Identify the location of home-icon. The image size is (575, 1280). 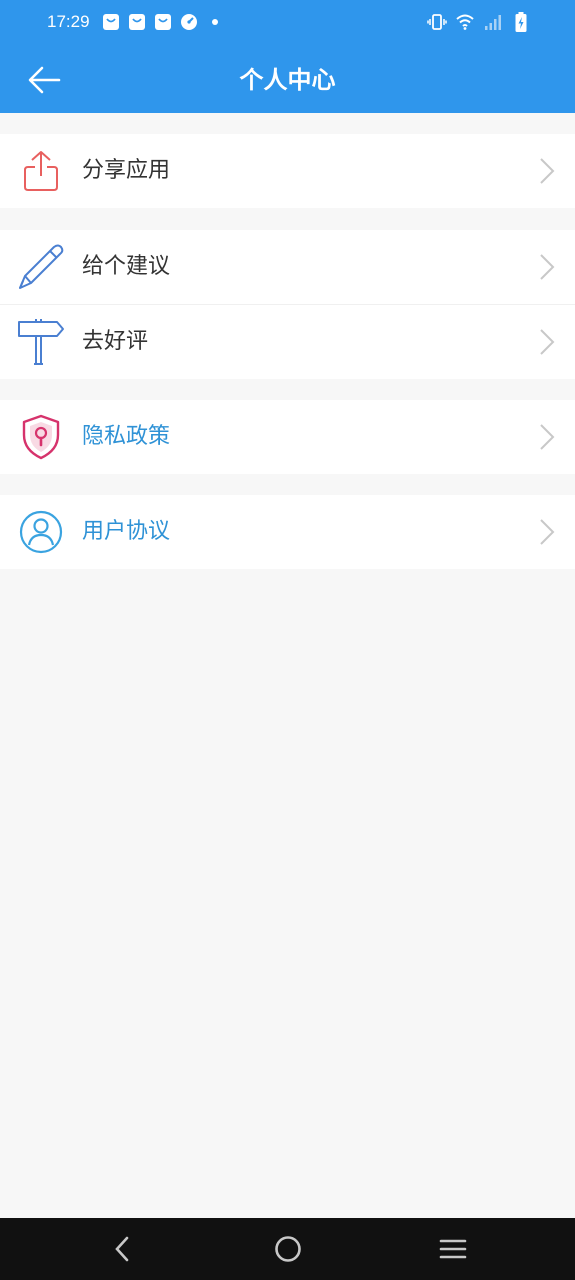
(288, 1249).